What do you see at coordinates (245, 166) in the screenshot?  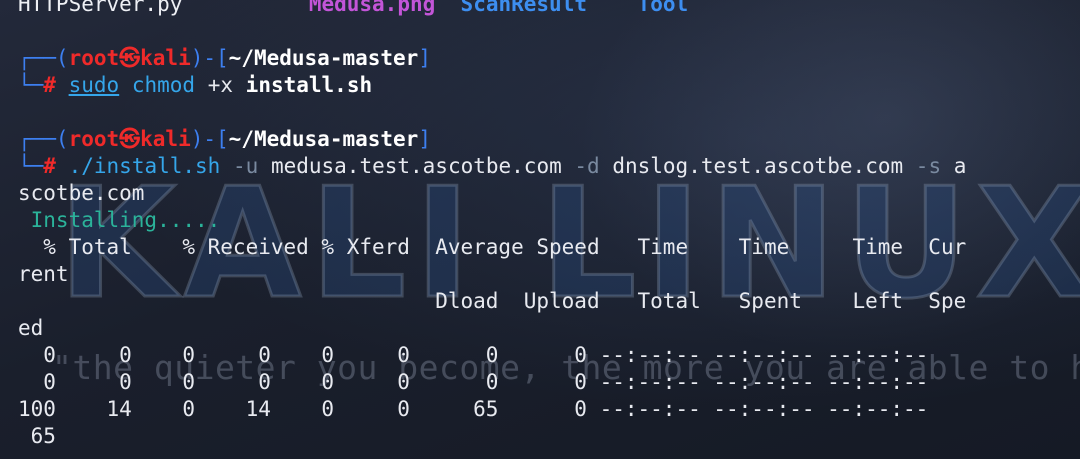 I see `cmd-opt-u: -u` at bounding box center [245, 166].